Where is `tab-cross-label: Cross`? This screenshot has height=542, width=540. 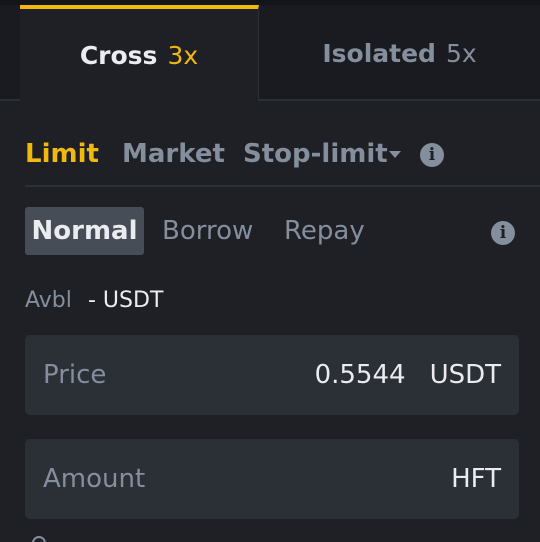
tab-cross-label: Cross is located at coordinates (118, 55).